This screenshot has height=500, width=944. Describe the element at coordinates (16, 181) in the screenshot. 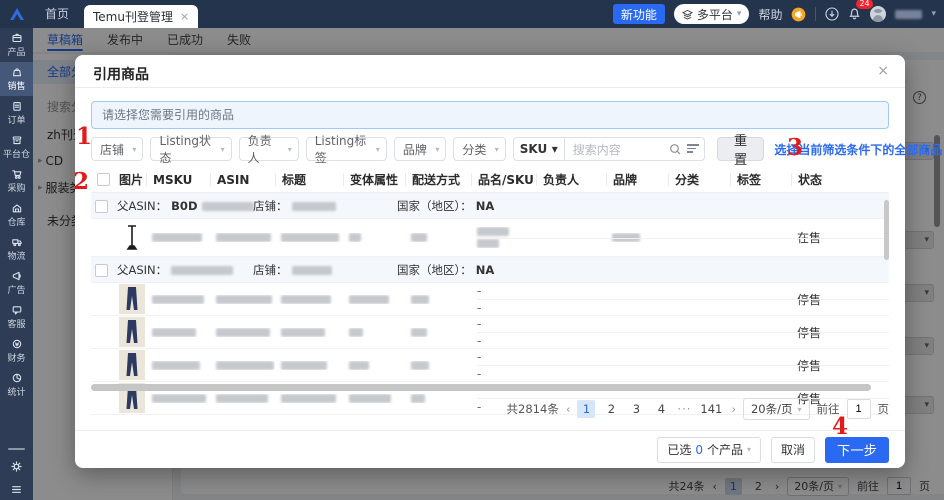

I see `sidebar-item-purchasing: 采购` at that location.